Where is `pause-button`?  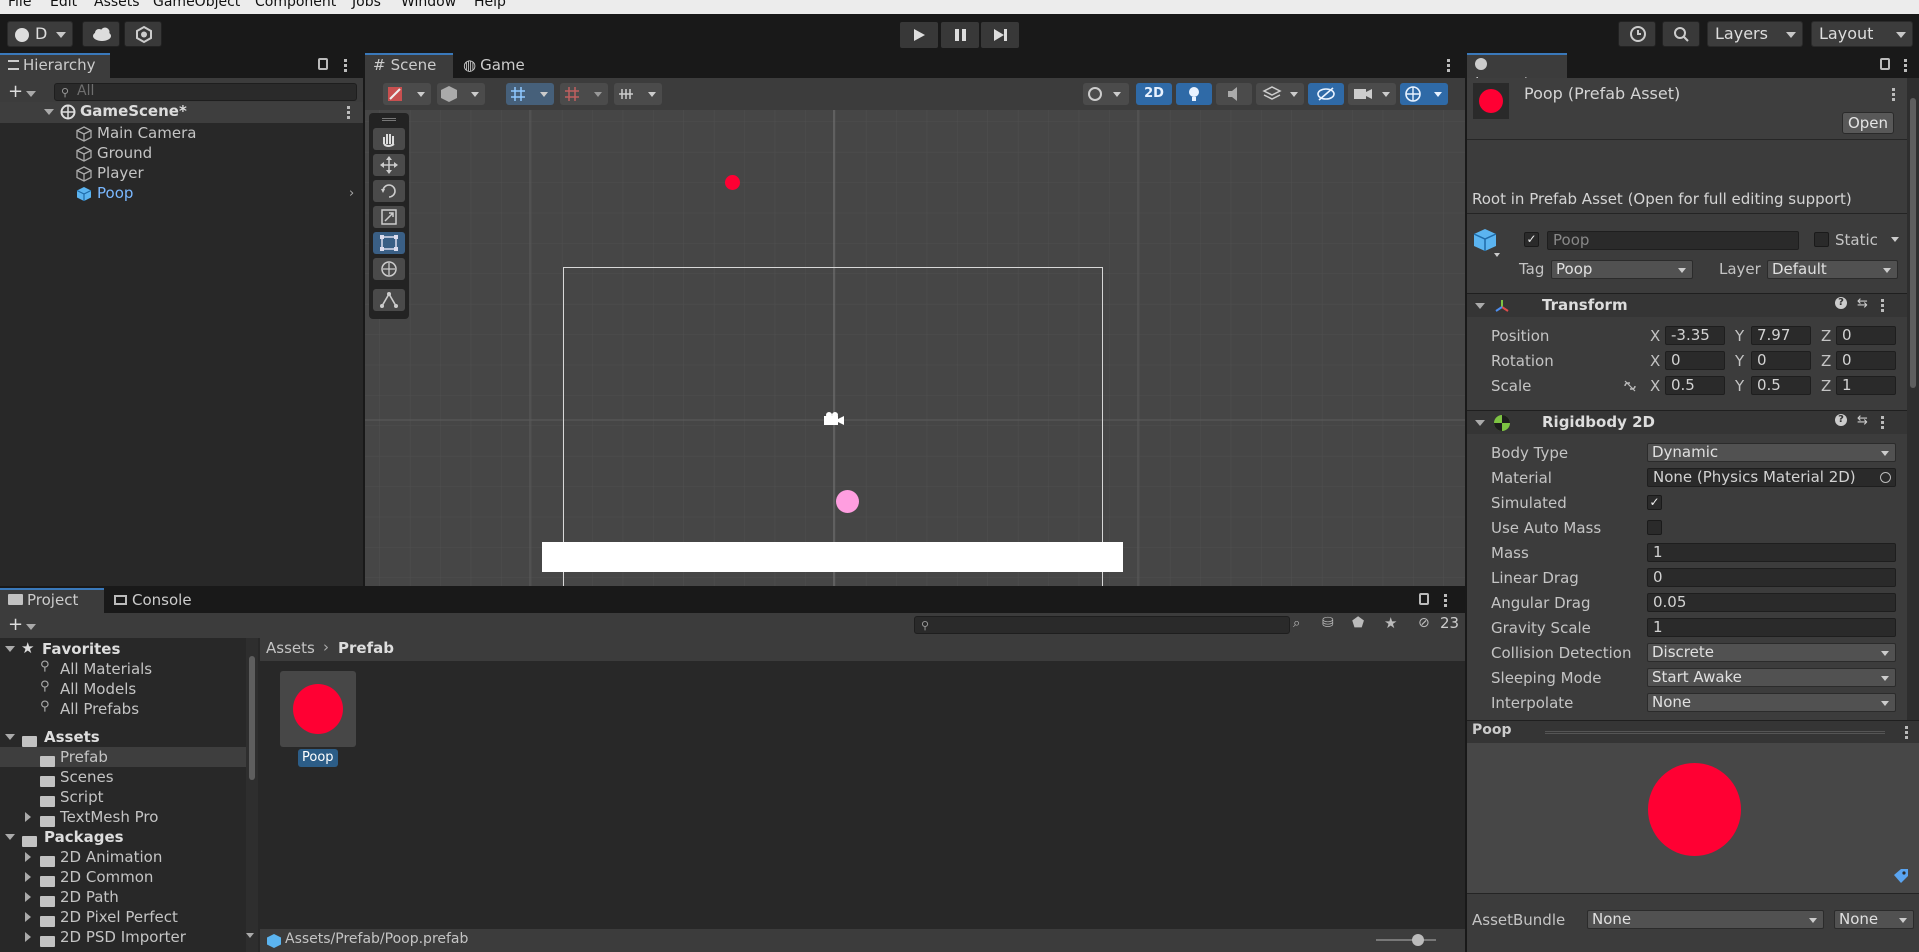
pause-button is located at coordinates (960, 35).